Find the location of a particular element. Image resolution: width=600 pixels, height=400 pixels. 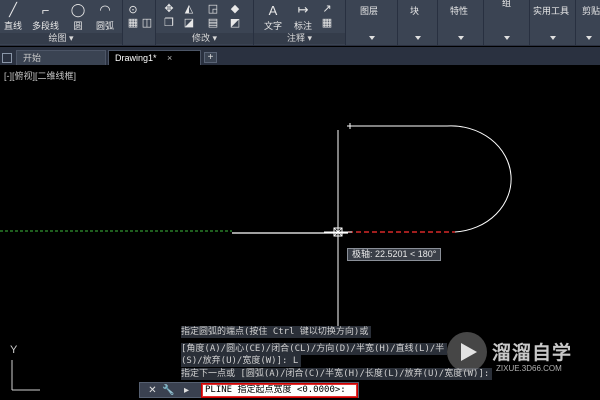

table-icon: ▦ is located at coordinates (327, 22).